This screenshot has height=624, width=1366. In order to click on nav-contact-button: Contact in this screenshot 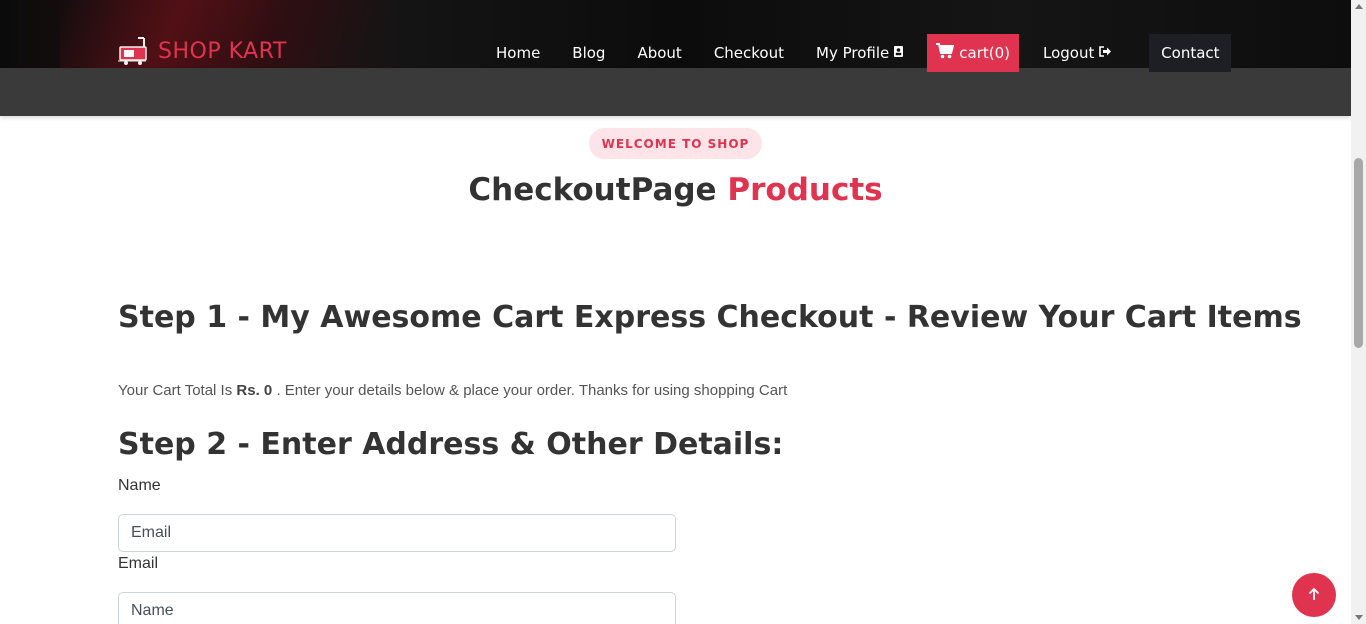, I will do `click(1190, 53)`.